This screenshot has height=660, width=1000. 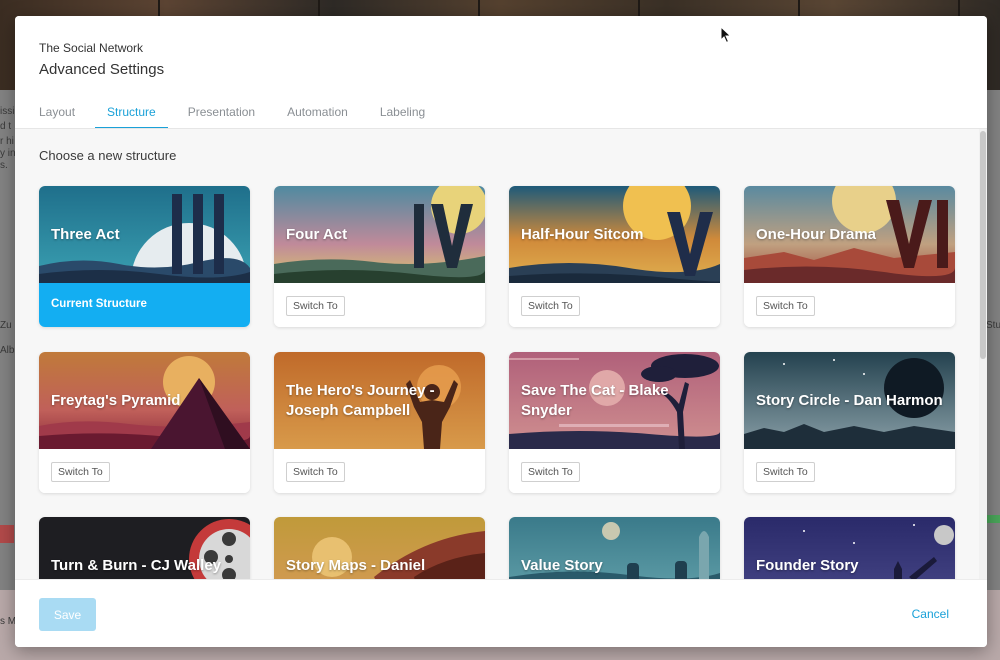 I want to click on background-text: Stu, so click(x=993, y=325).